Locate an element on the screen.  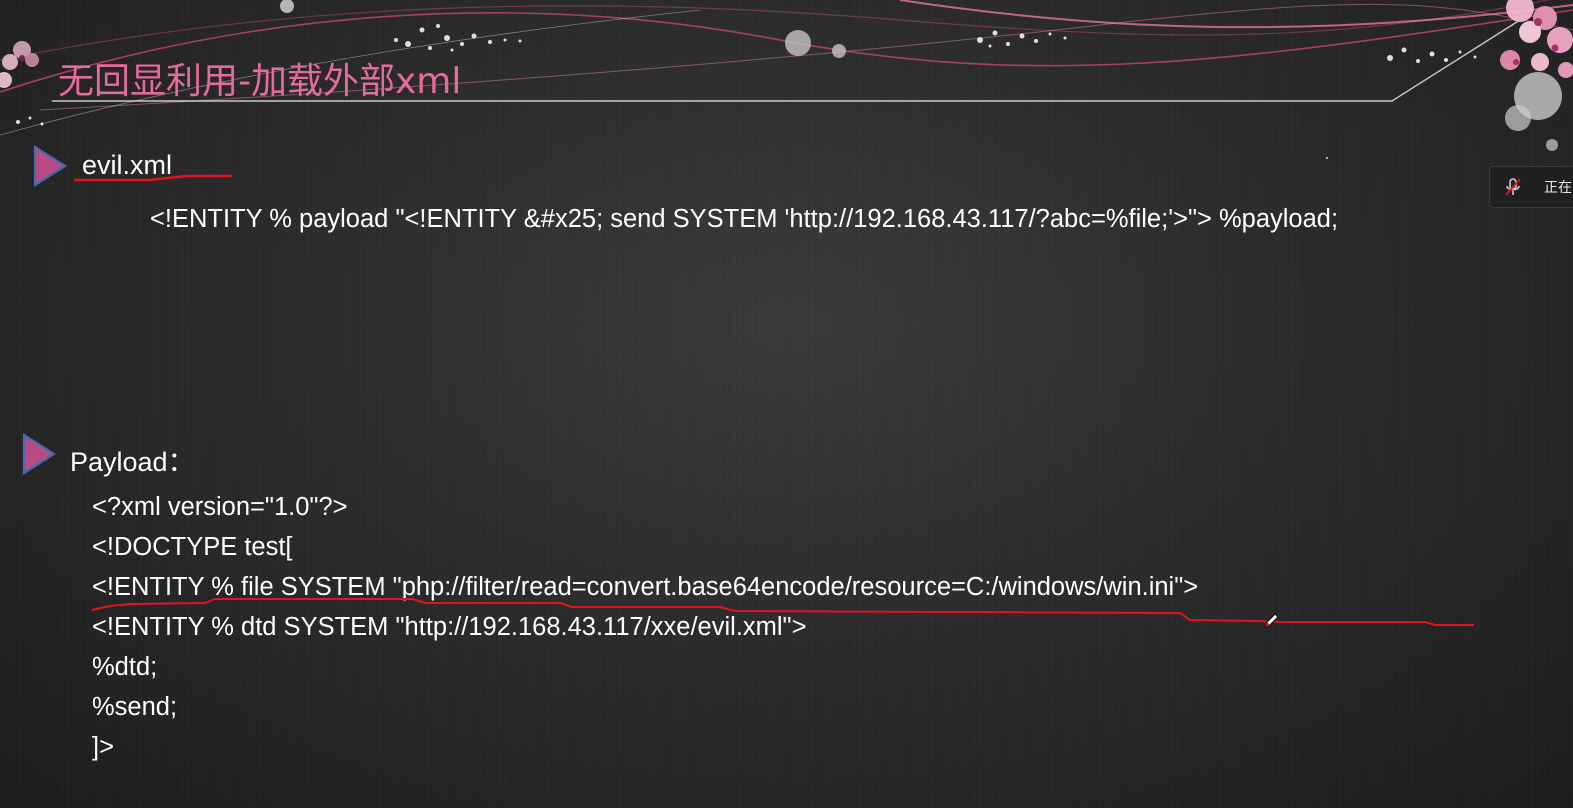
meeting-status-widget: 正在 is located at coordinates (1531, 187).